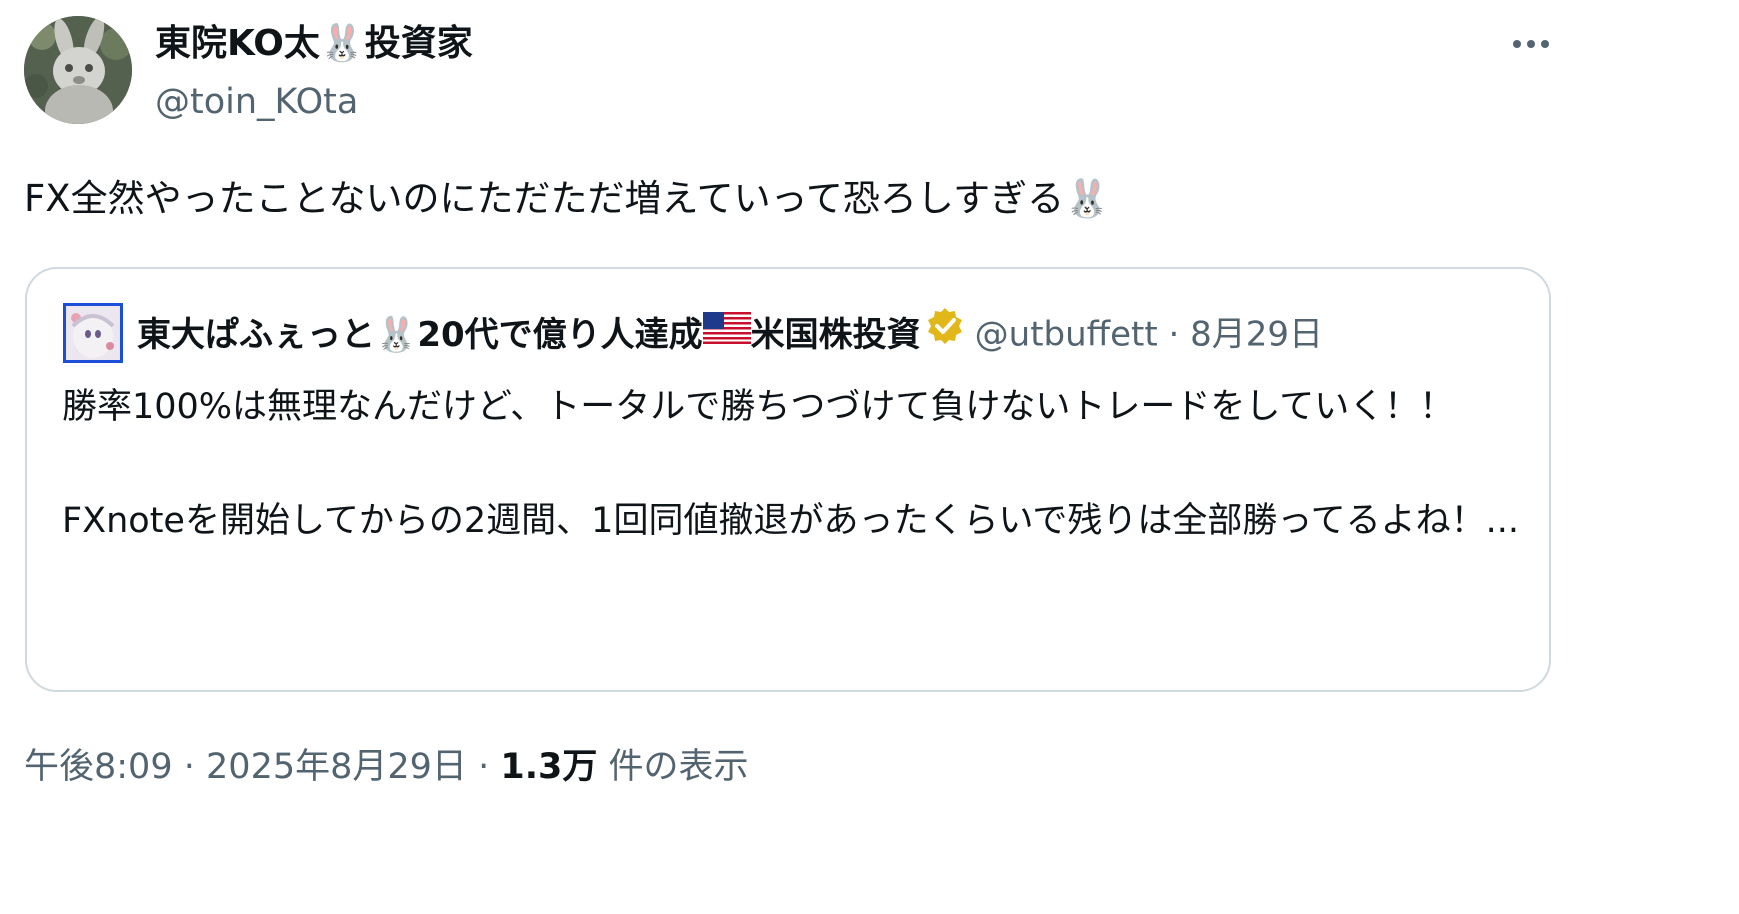  What do you see at coordinates (256, 334) in the screenshot?
I see `quoted-name-part-a: 東大ぱふぇっと` at bounding box center [256, 334].